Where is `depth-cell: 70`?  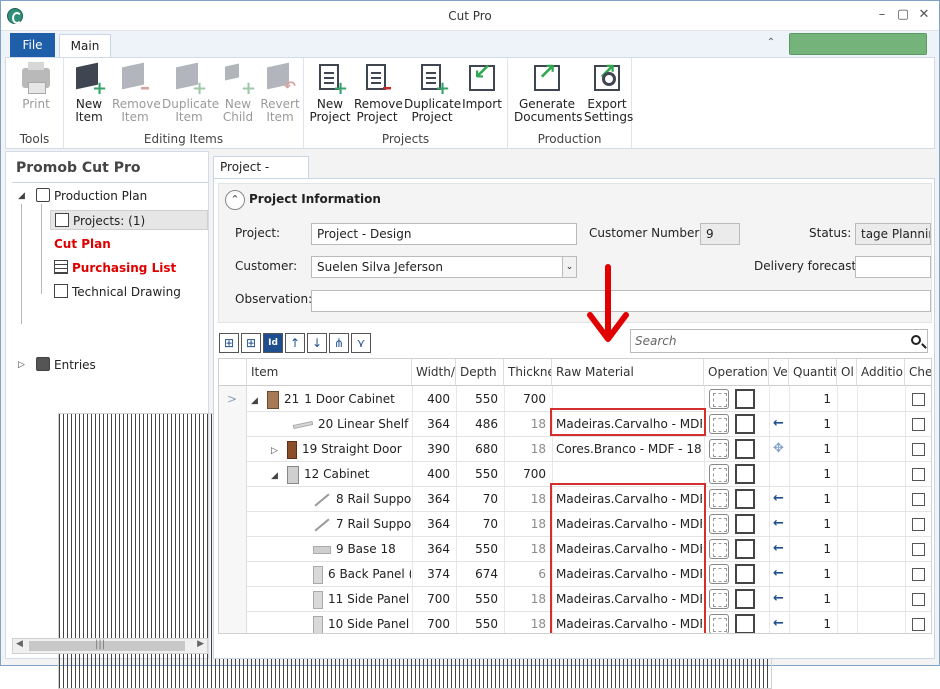
depth-cell: 70 is located at coordinates (480, 499).